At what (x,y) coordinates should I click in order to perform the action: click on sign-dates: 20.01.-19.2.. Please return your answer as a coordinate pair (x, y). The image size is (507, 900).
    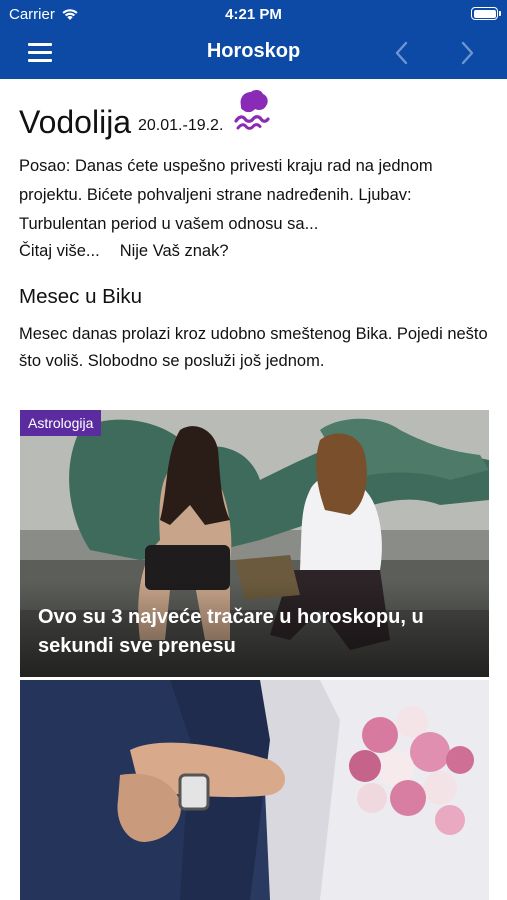
    Looking at the image, I should click on (181, 125).